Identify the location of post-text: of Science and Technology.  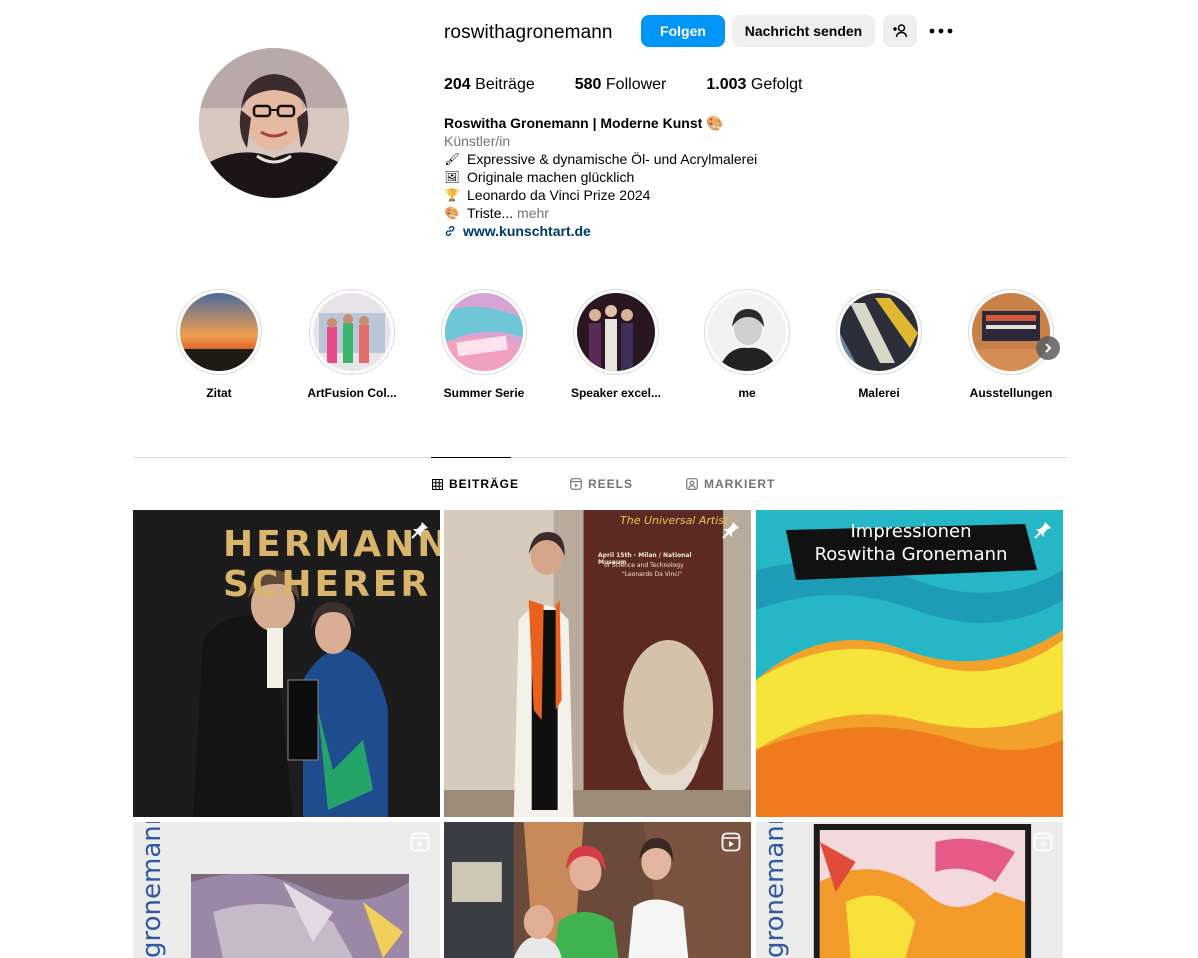
(644, 565).